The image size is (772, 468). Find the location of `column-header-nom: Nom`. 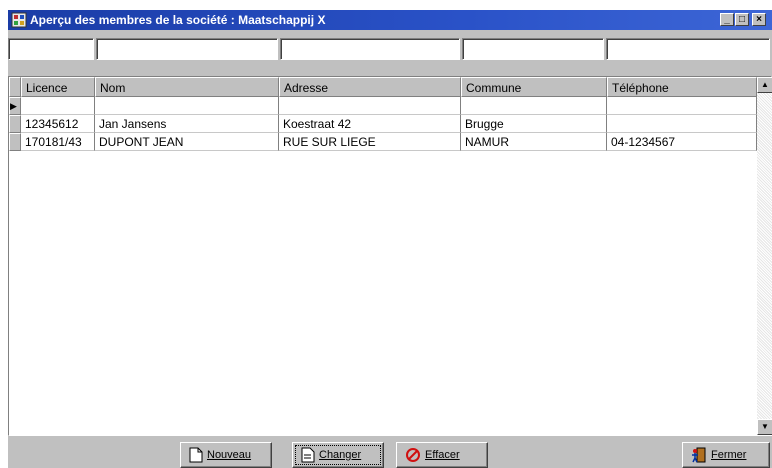

column-header-nom: Nom is located at coordinates (187, 87).